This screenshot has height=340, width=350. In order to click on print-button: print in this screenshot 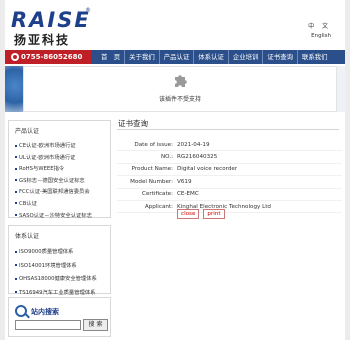, I will do `click(214, 214)`.